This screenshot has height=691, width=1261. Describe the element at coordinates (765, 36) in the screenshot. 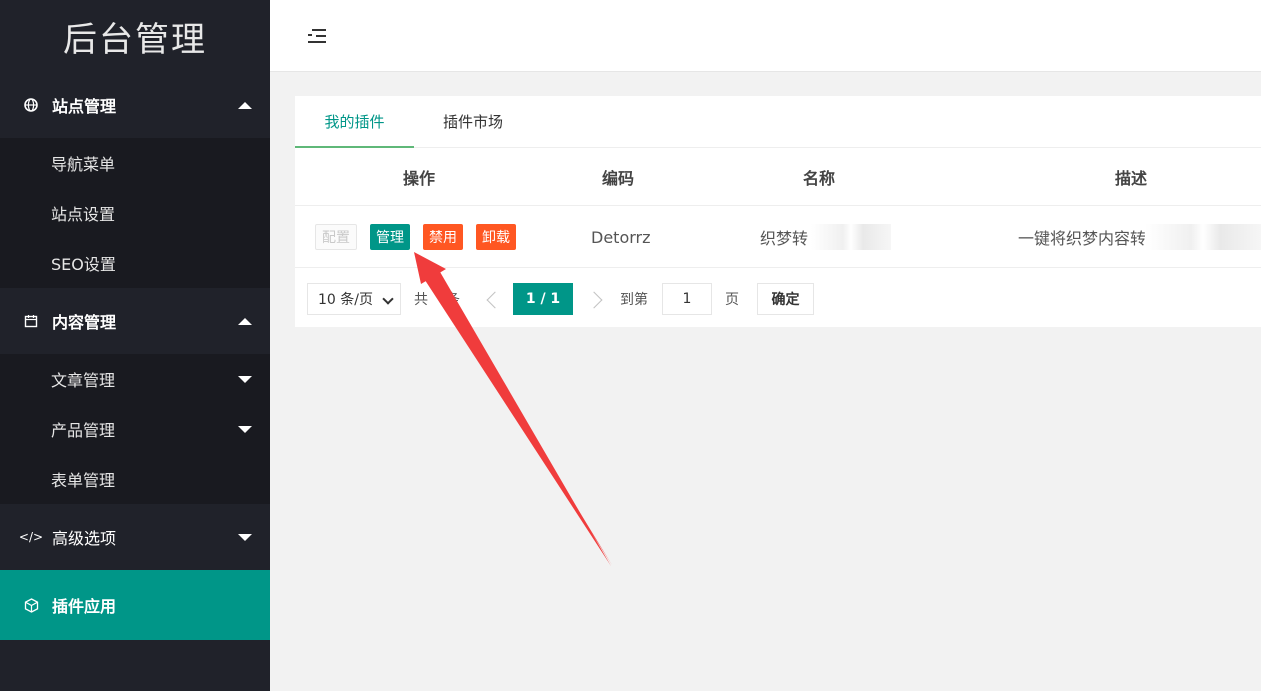

I see `top-header` at that location.